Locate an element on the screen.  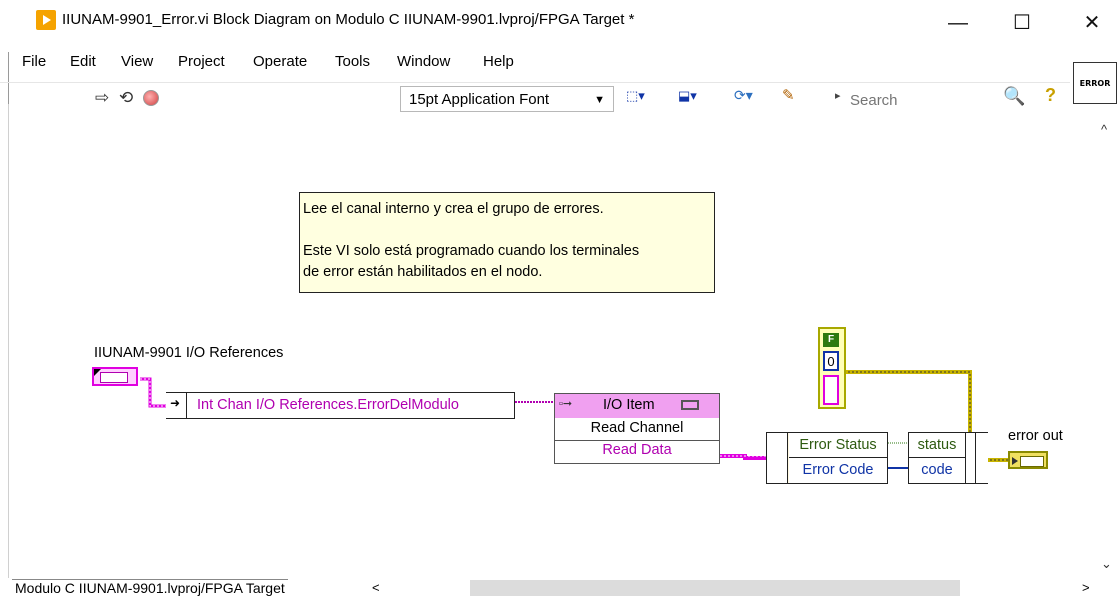
int-chan-input: ➜ is located at coordinates (176, 405).